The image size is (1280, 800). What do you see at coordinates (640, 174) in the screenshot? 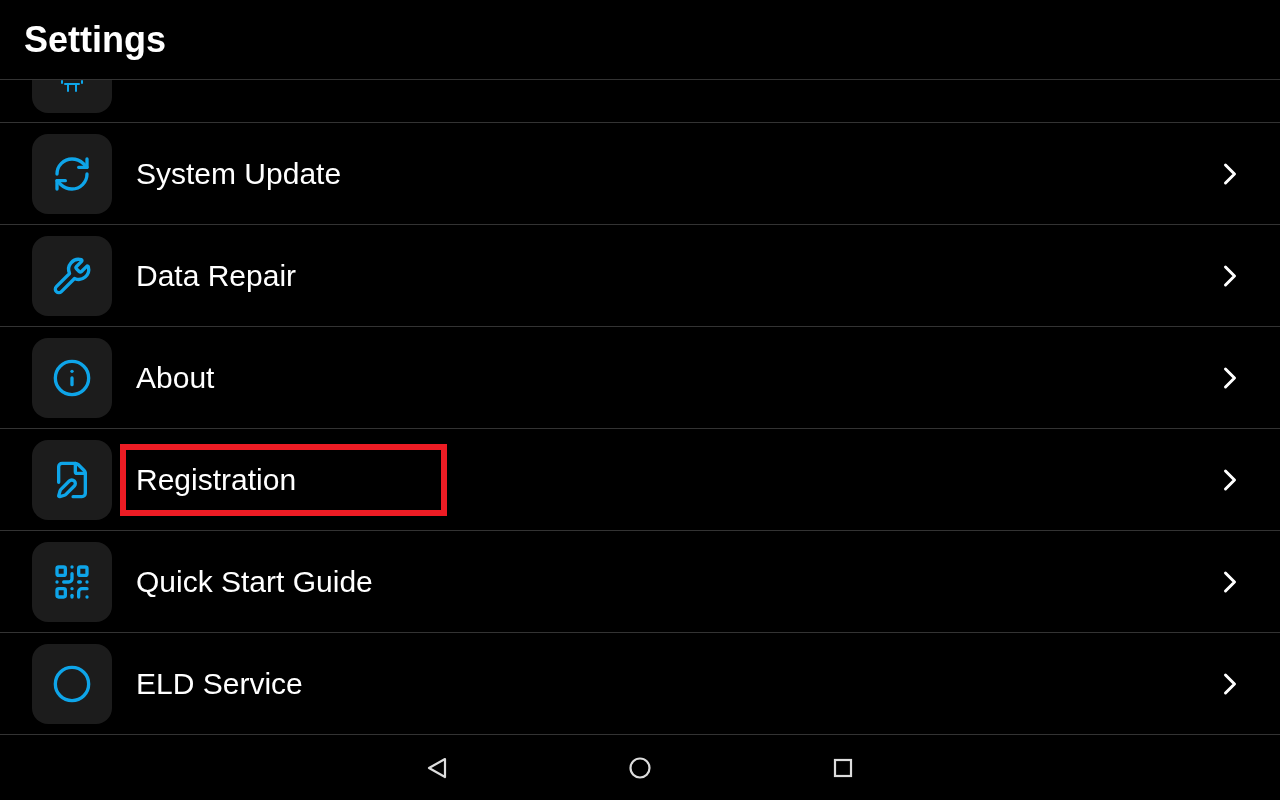
I see `settings-row: System Update` at bounding box center [640, 174].